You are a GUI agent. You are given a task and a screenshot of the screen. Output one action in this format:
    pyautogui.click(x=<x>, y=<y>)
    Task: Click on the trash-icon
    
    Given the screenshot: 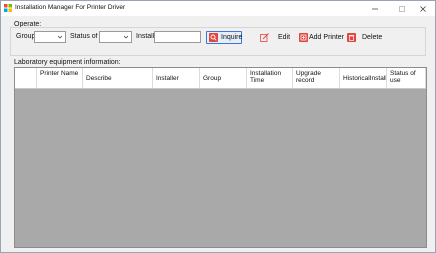 What is the action you would take?
    pyautogui.click(x=351, y=37)
    